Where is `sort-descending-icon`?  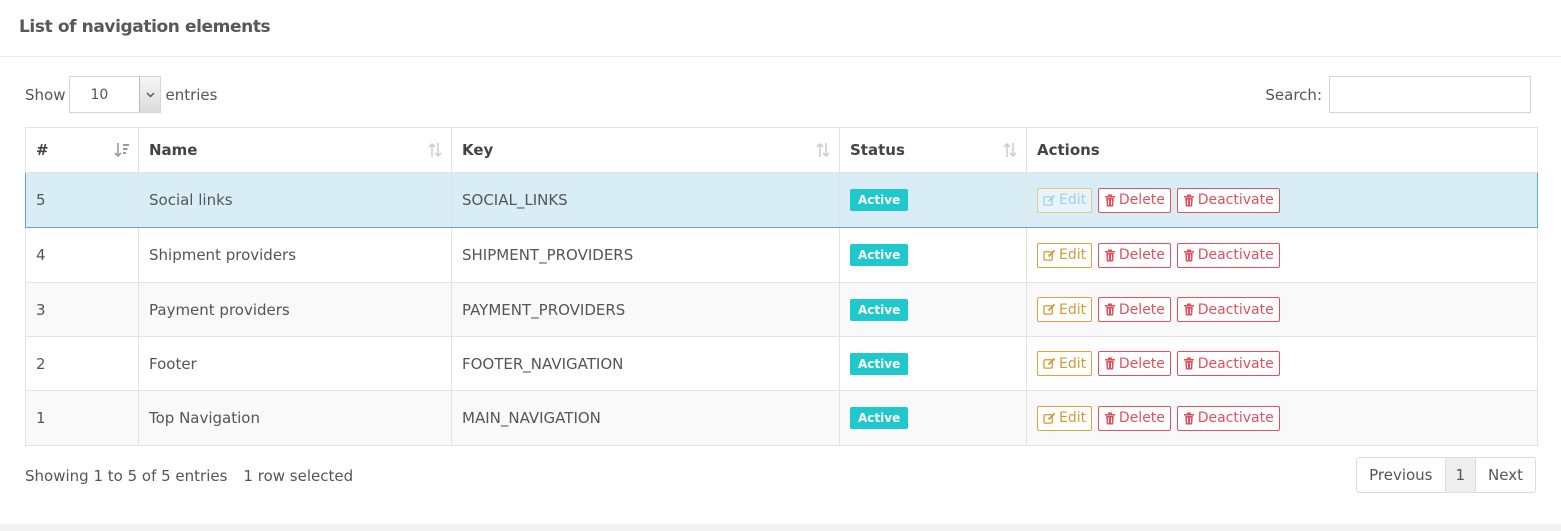
sort-descending-icon is located at coordinates (121, 150).